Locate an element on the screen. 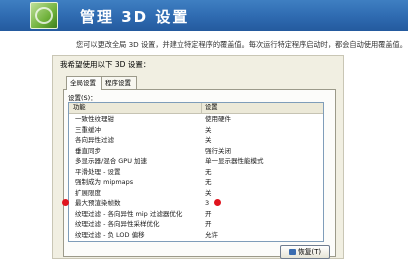 Image resolution: width=408 pixels, height=263 pixels. panel-label: 我希望使用以下 3D 设置： is located at coordinates (105, 64).